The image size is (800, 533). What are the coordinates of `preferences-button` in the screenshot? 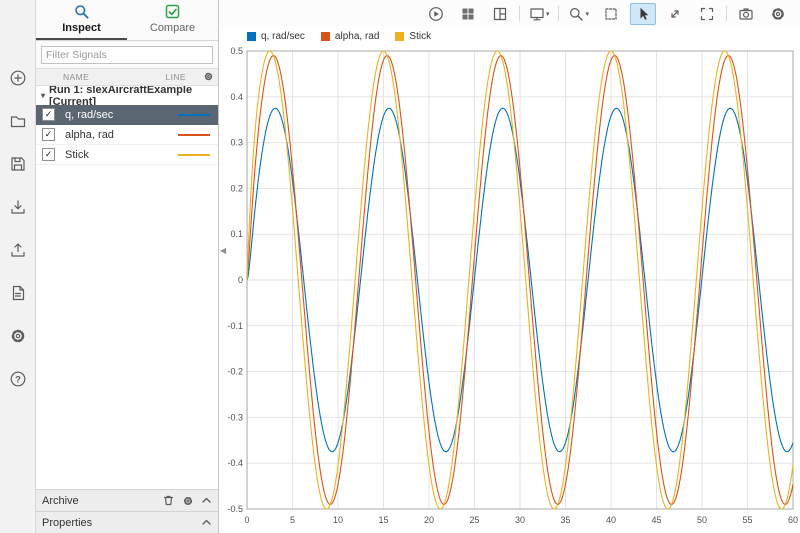 It's located at (18, 335).